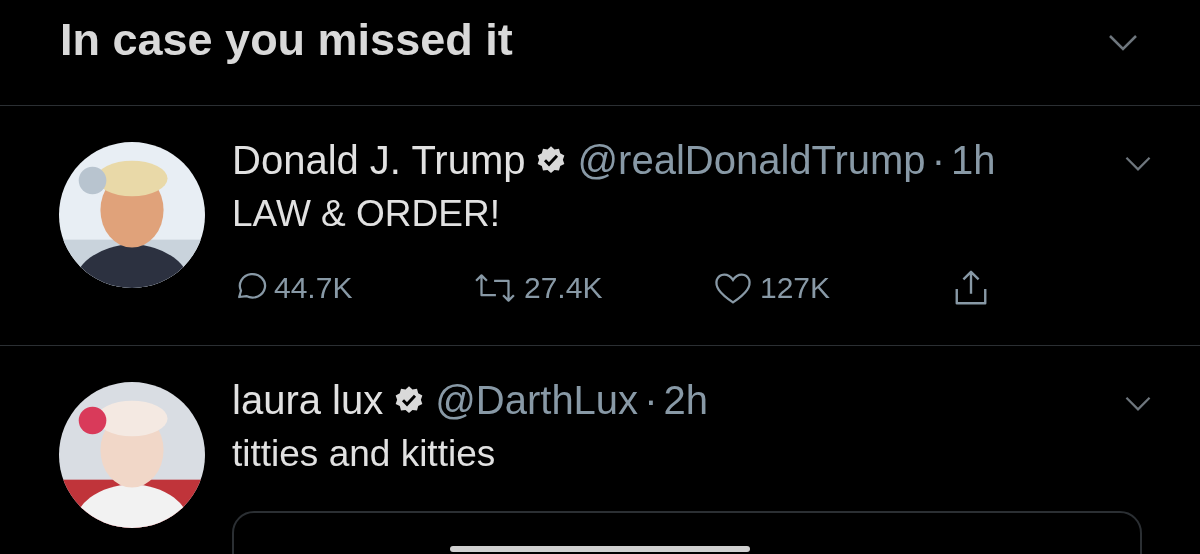 The width and height of the screenshot is (1200, 554). Describe the element at coordinates (733, 288) in the screenshot. I see `heart-icon` at that location.